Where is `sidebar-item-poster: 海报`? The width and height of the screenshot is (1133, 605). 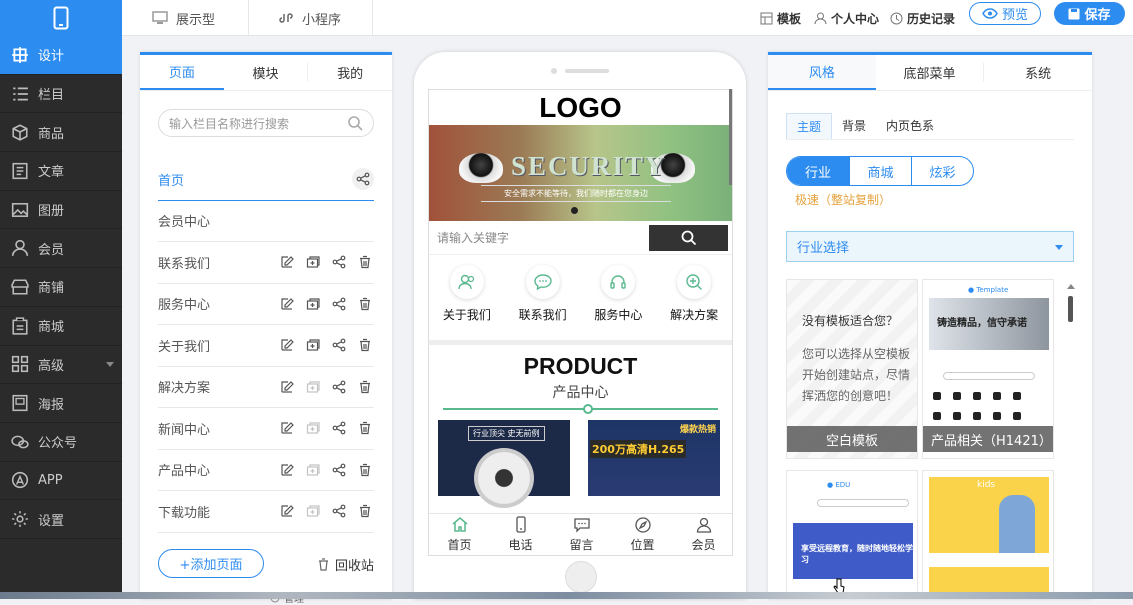 sidebar-item-poster: 海报 is located at coordinates (61, 403).